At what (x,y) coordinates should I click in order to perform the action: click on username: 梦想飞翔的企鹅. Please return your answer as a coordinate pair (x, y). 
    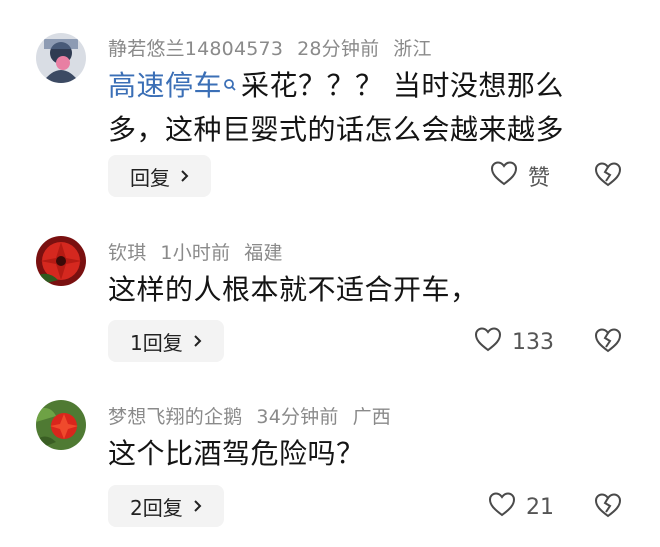
    Looking at the image, I should click on (175, 417).